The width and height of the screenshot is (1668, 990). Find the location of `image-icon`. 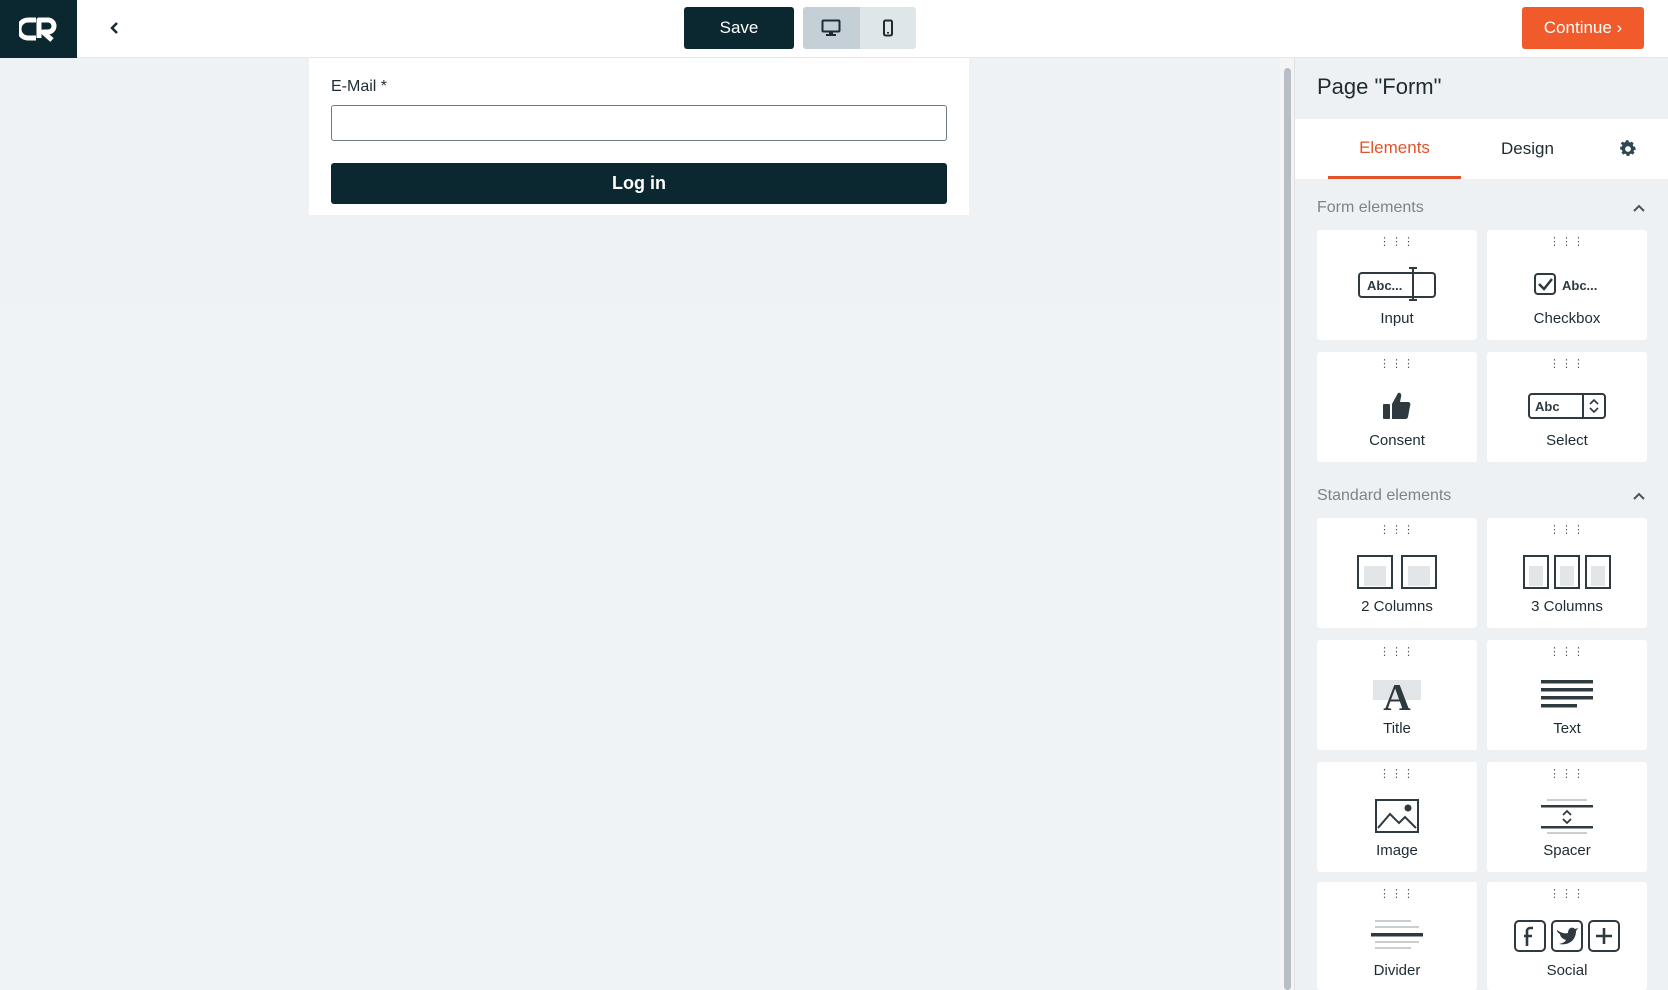

image-icon is located at coordinates (1397, 816).